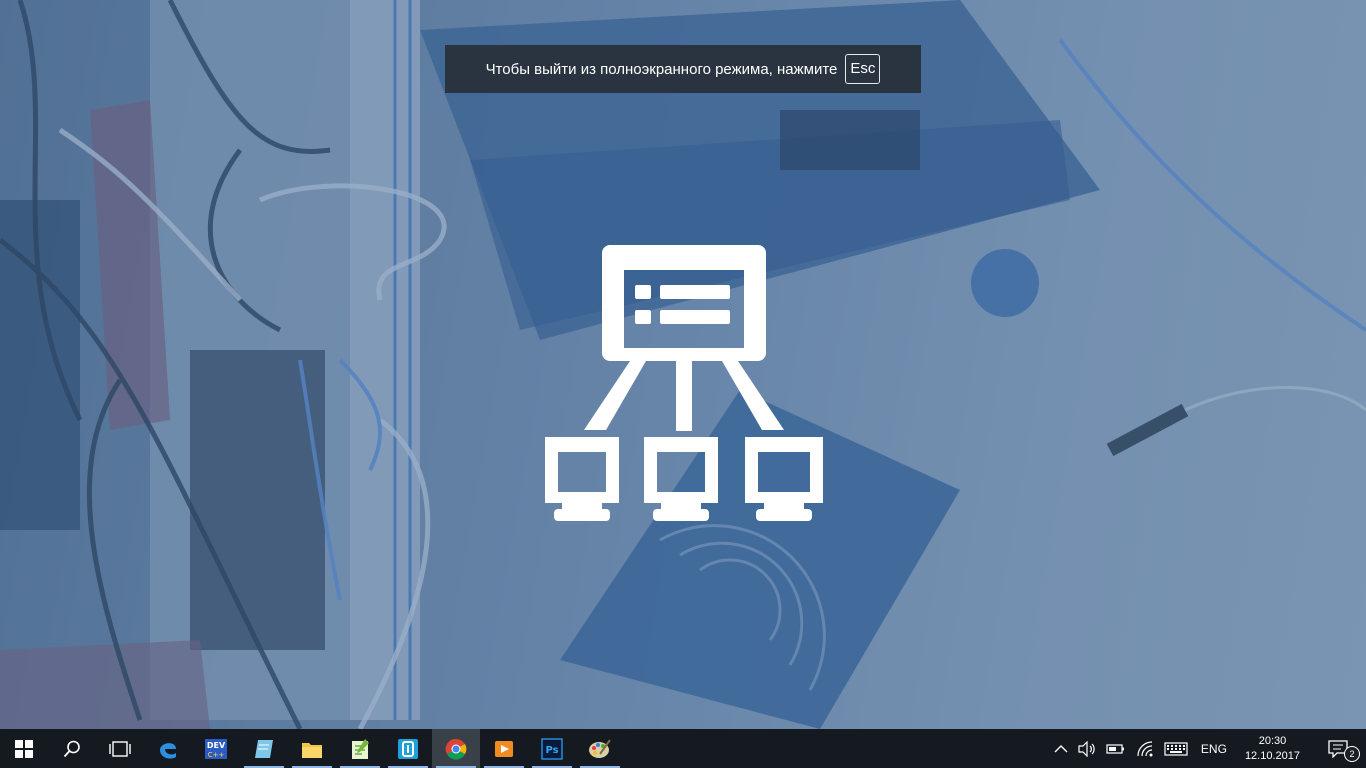  I want to click on notepadpp-app, so click(360, 748).